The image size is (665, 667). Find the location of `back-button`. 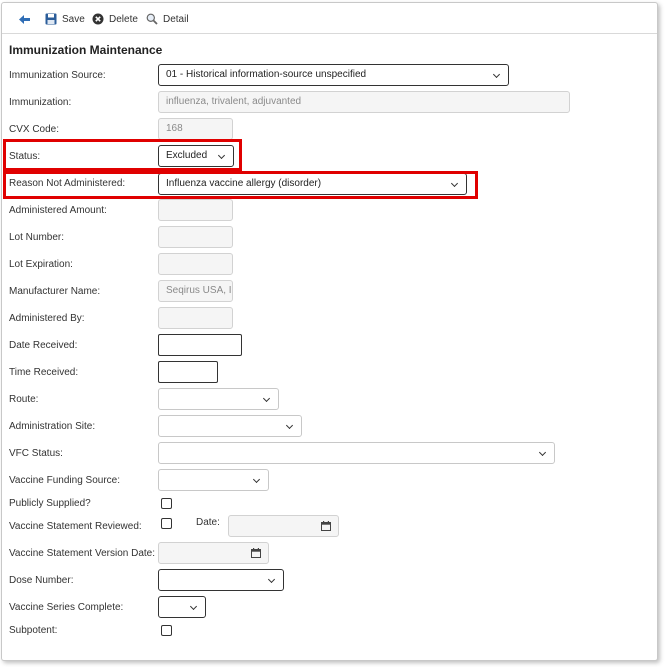

back-button is located at coordinates (24, 19).